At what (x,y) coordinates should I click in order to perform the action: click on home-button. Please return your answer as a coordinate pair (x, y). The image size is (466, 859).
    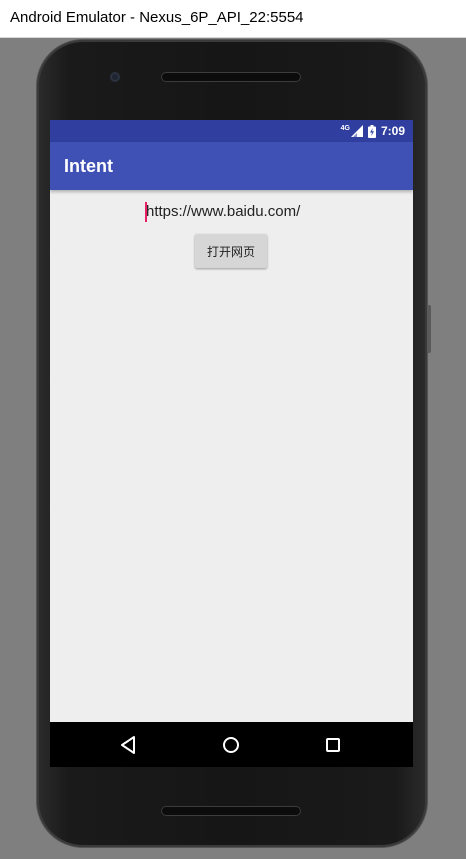
    Looking at the image, I should click on (231, 745).